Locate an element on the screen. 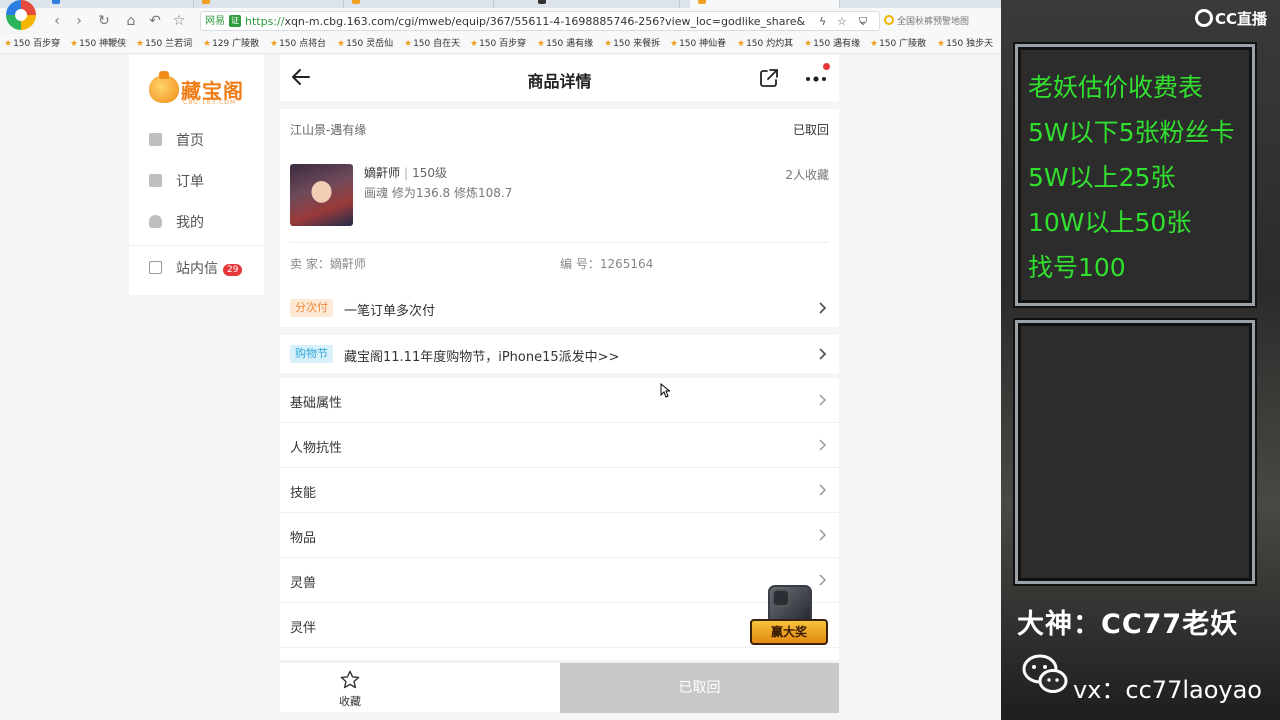 Image resolution: width=1280 pixels, height=720 pixels. retrieved-button: 已取回 is located at coordinates (699, 688).